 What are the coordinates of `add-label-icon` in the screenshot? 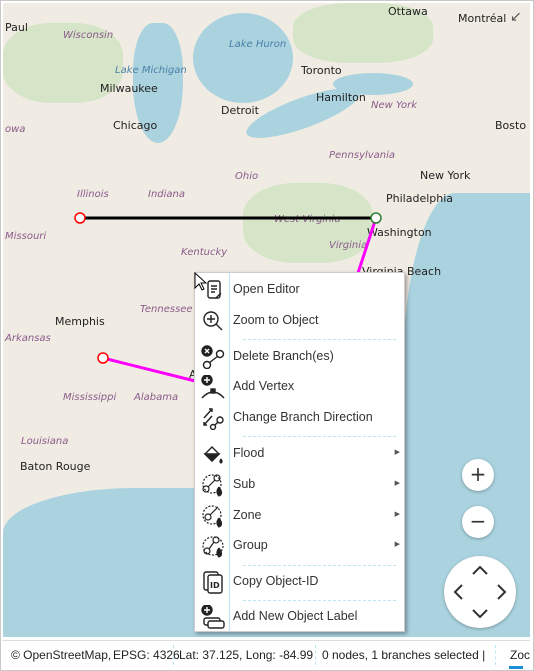 It's located at (213, 617).